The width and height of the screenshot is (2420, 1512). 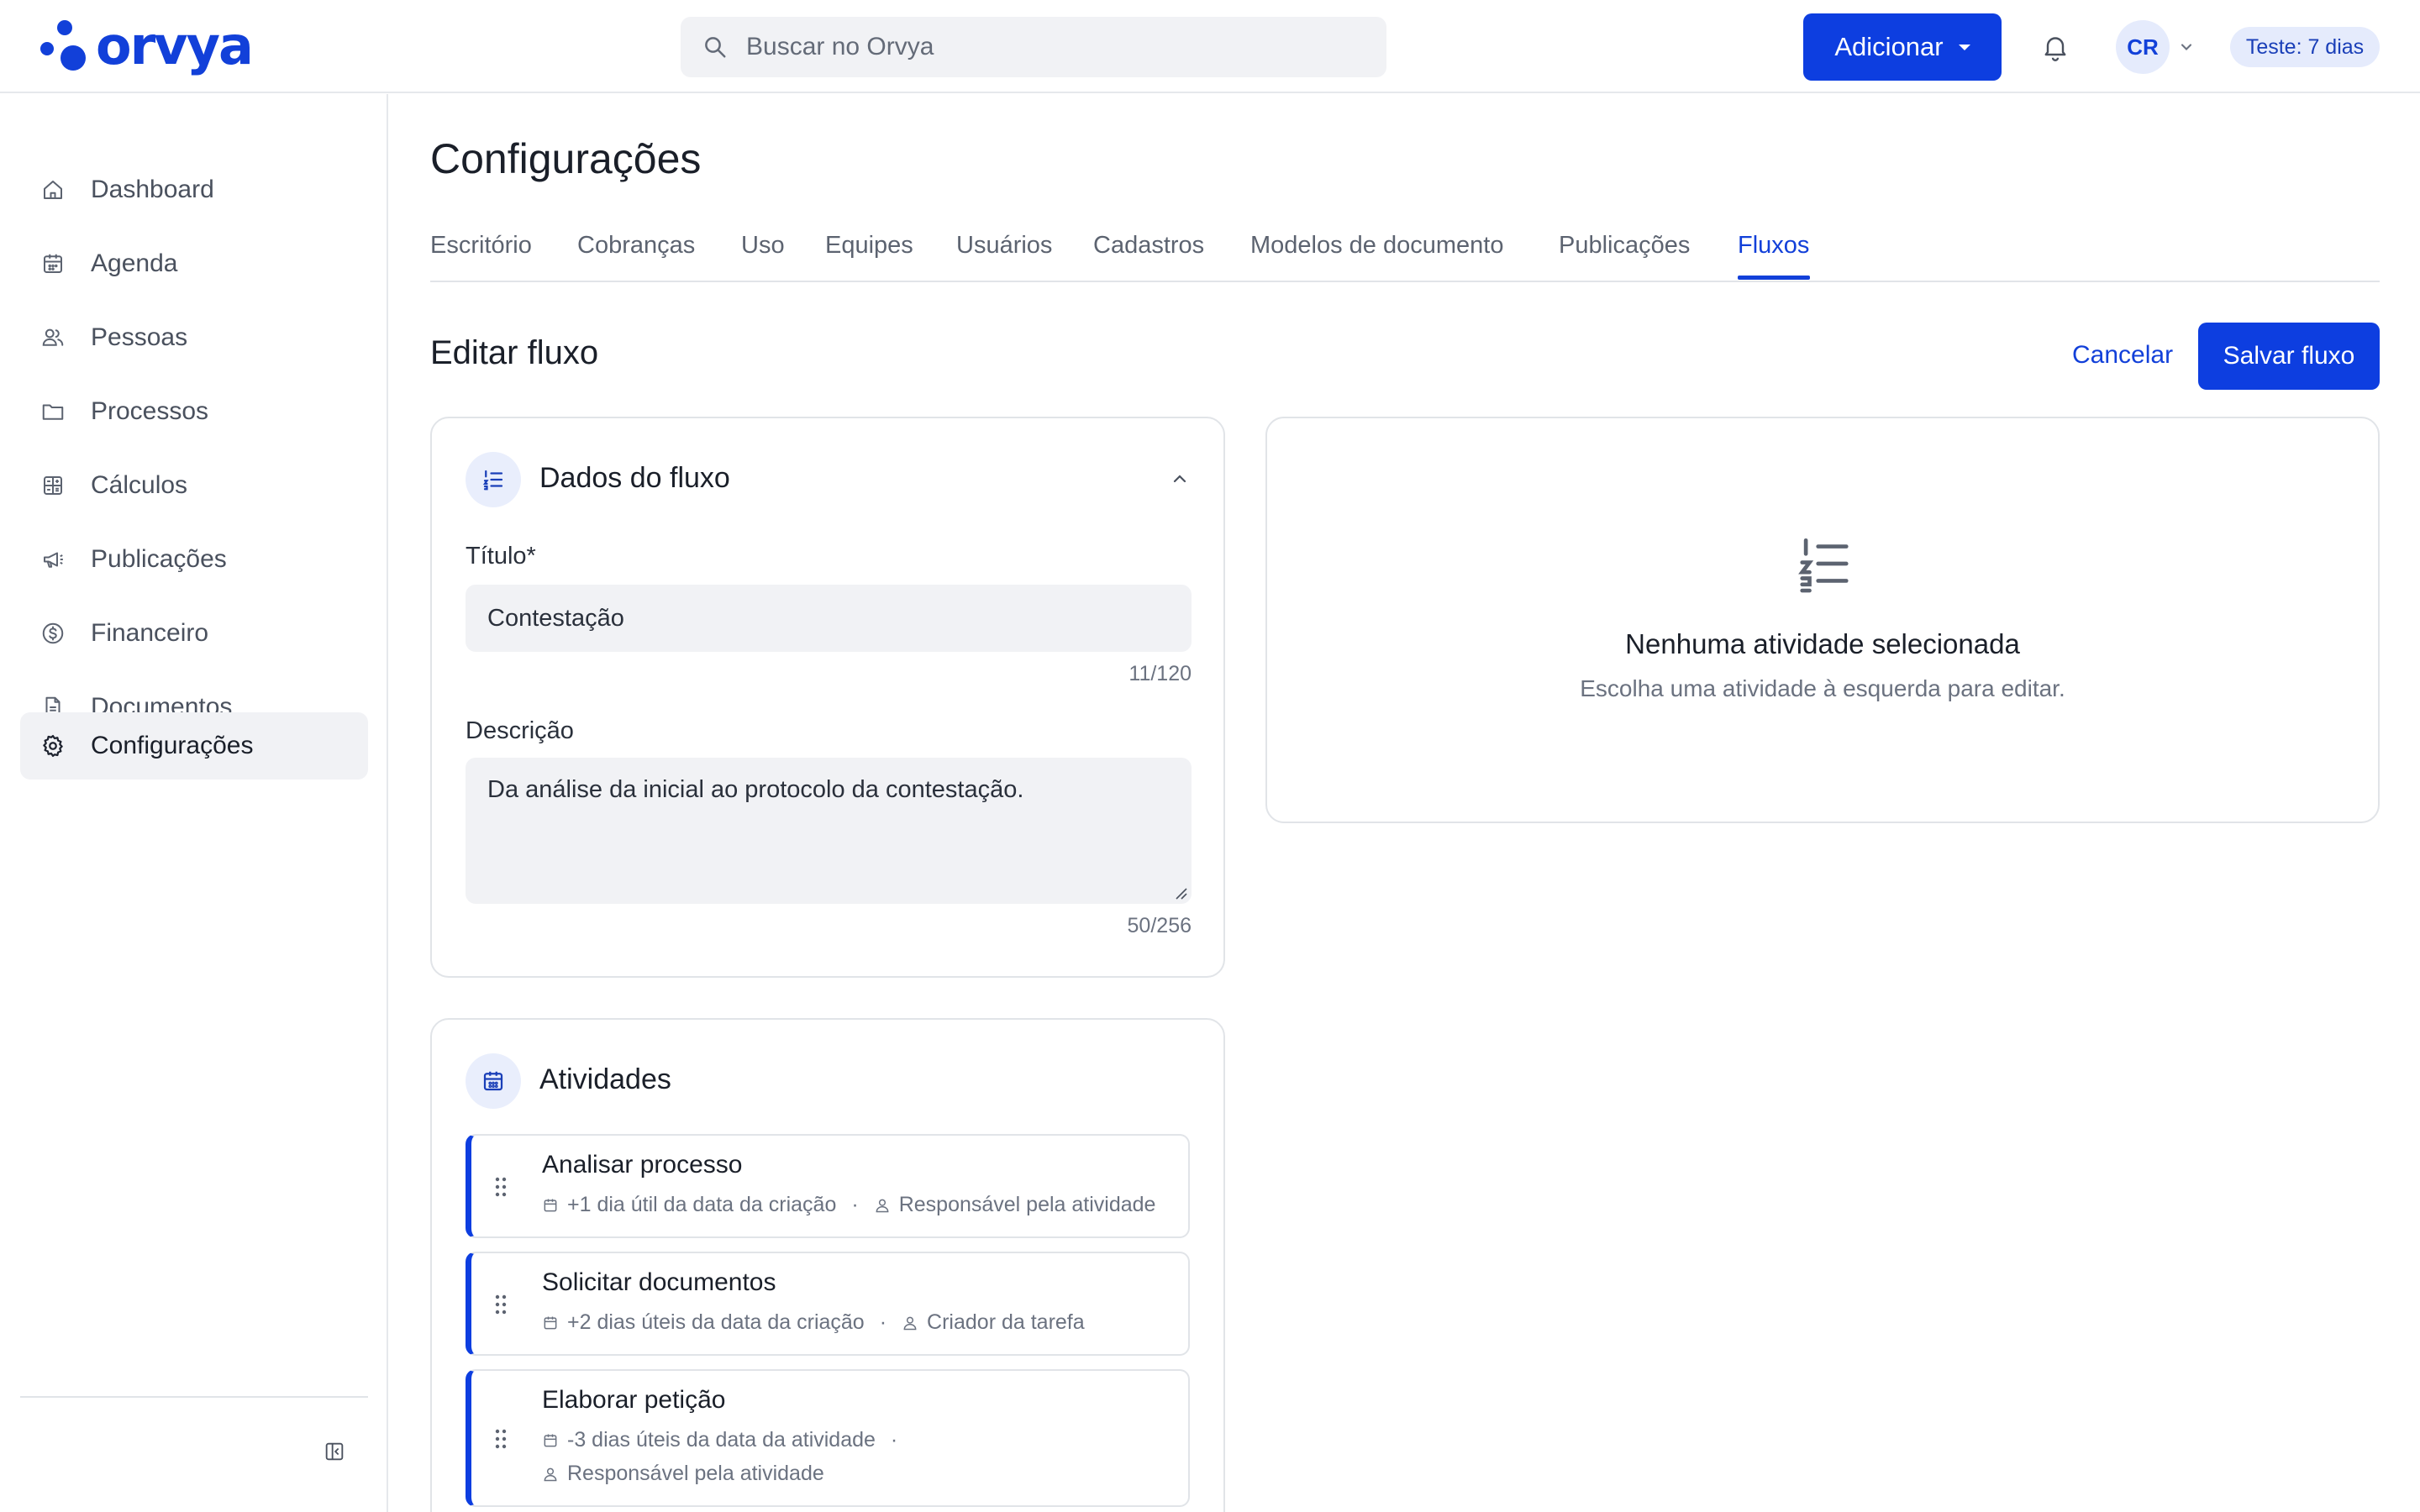 What do you see at coordinates (840, 46) in the screenshot?
I see `search-placeholder: Buscar no Orvya` at bounding box center [840, 46].